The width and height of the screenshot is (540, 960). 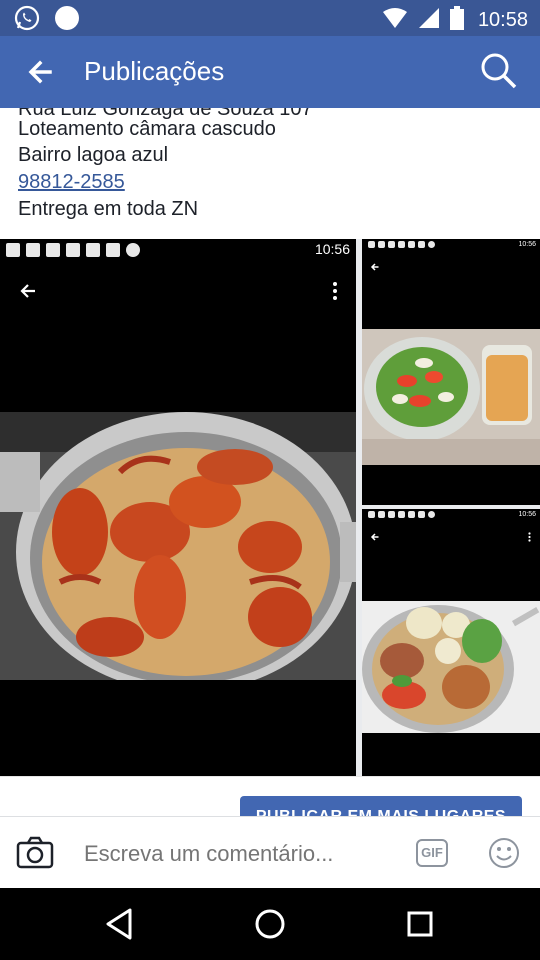 I want to click on battery-icon, so click(x=456, y=20).